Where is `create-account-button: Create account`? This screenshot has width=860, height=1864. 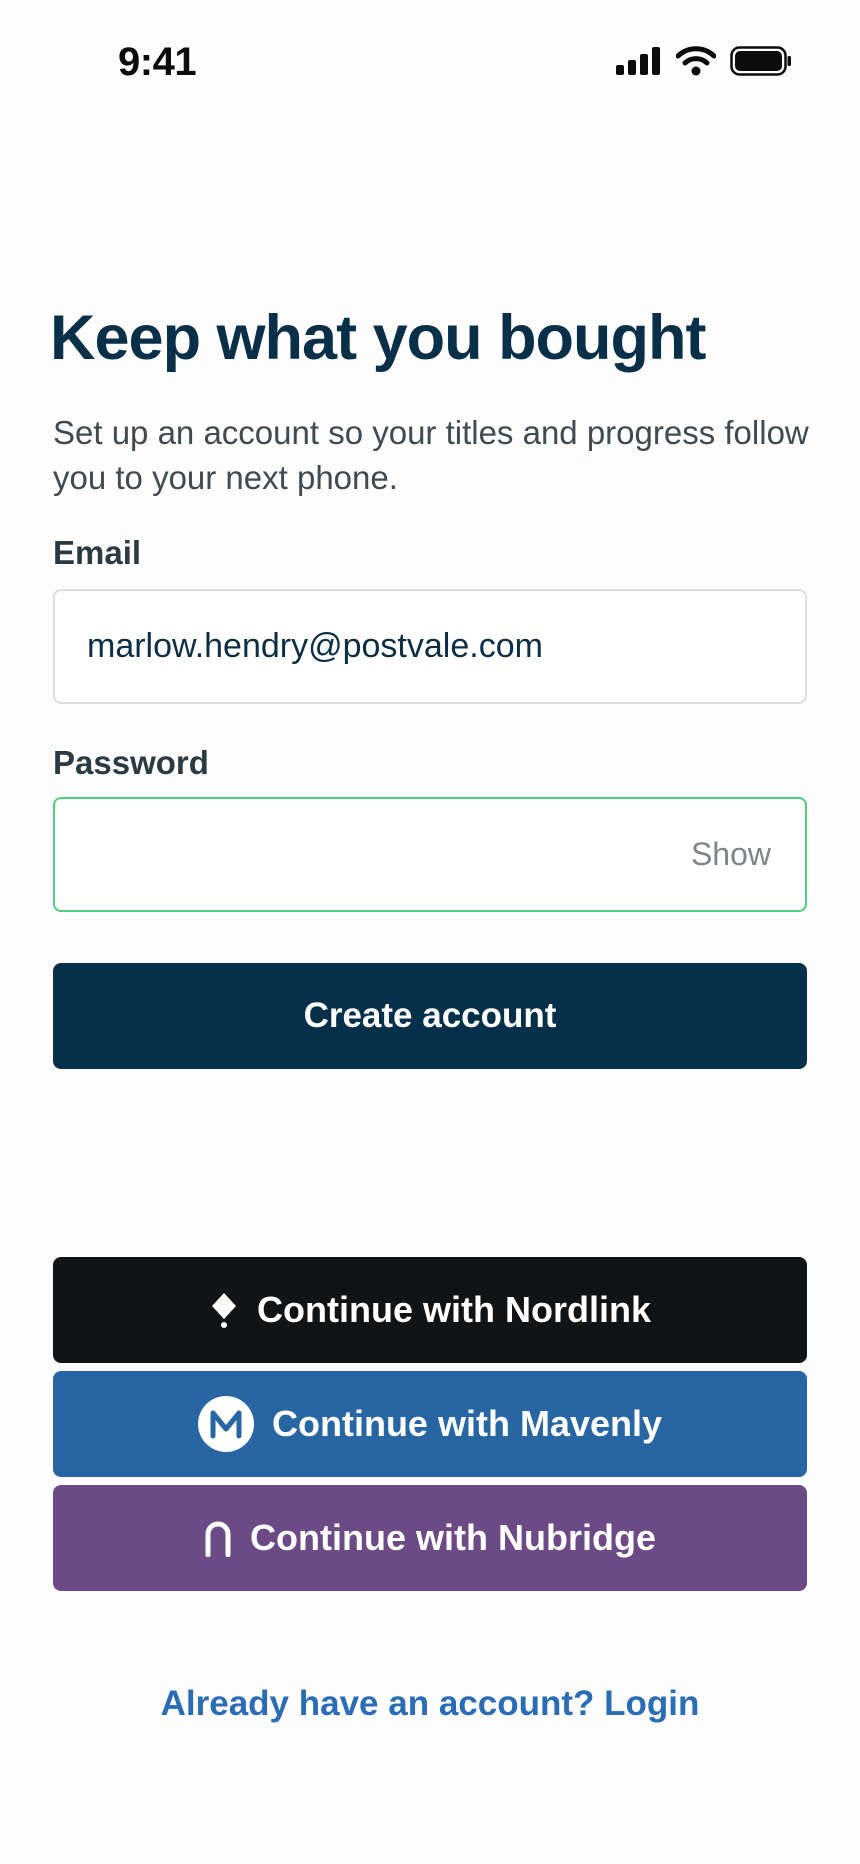 create-account-button: Create account is located at coordinates (430, 1016).